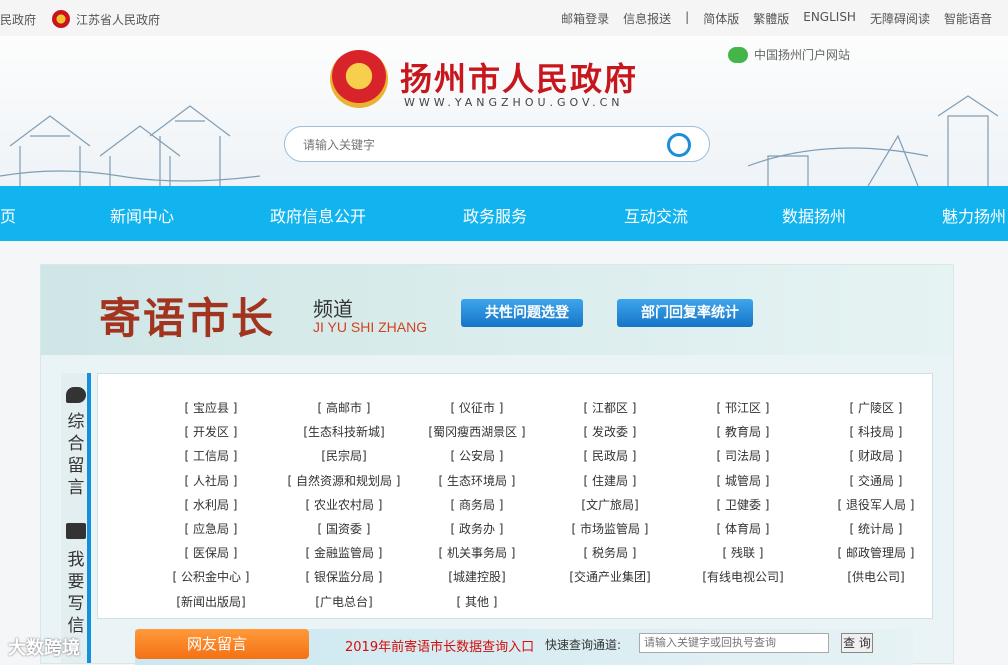  I want to click on department-link: [ 农业农村局 ], so click(344, 504).